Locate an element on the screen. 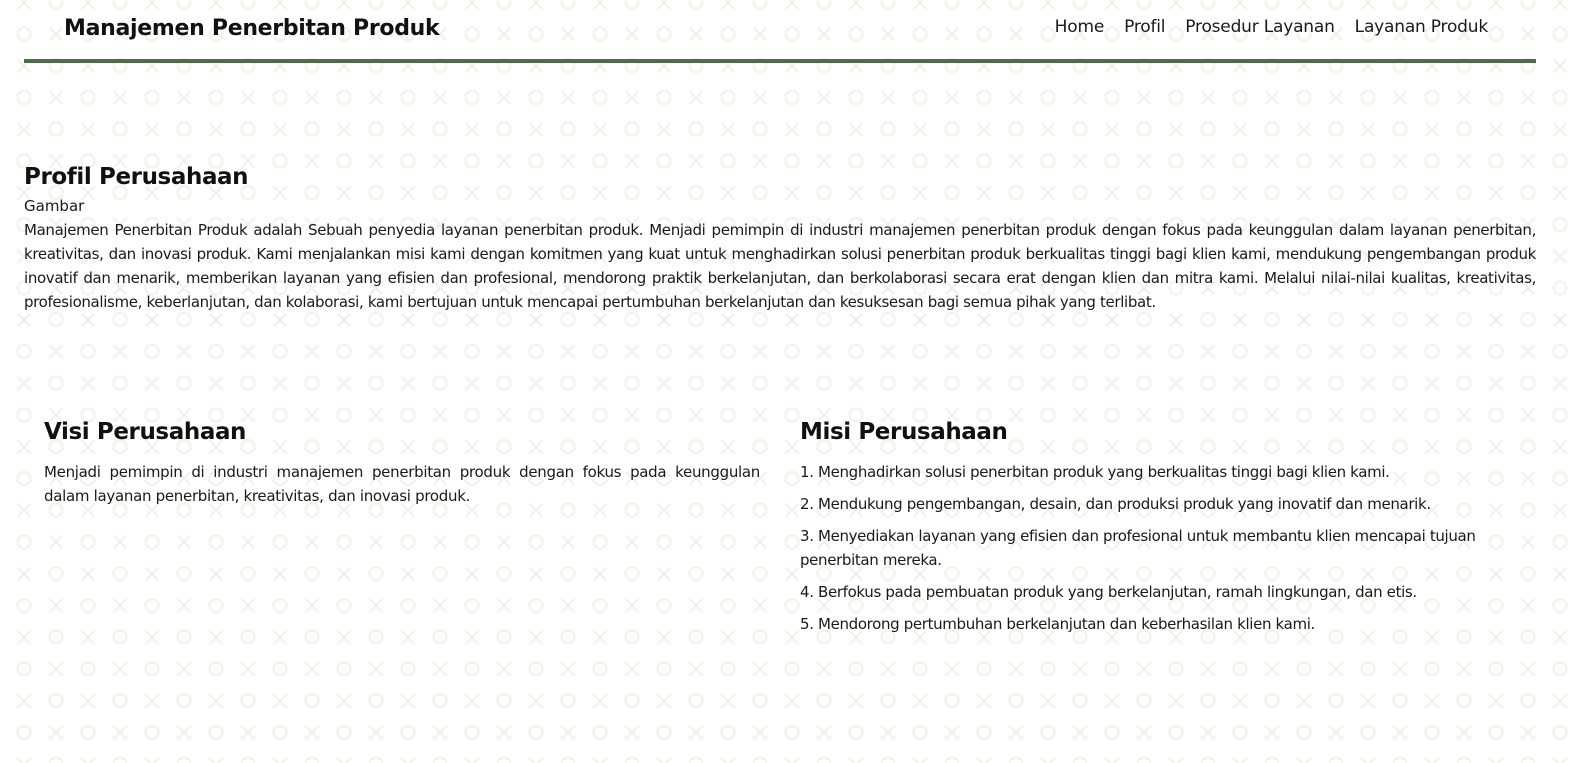 The width and height of the screenshot is (1576, 763). brand-title: Manajemen Penerbitan Produk is located at coordinates (252, 28).